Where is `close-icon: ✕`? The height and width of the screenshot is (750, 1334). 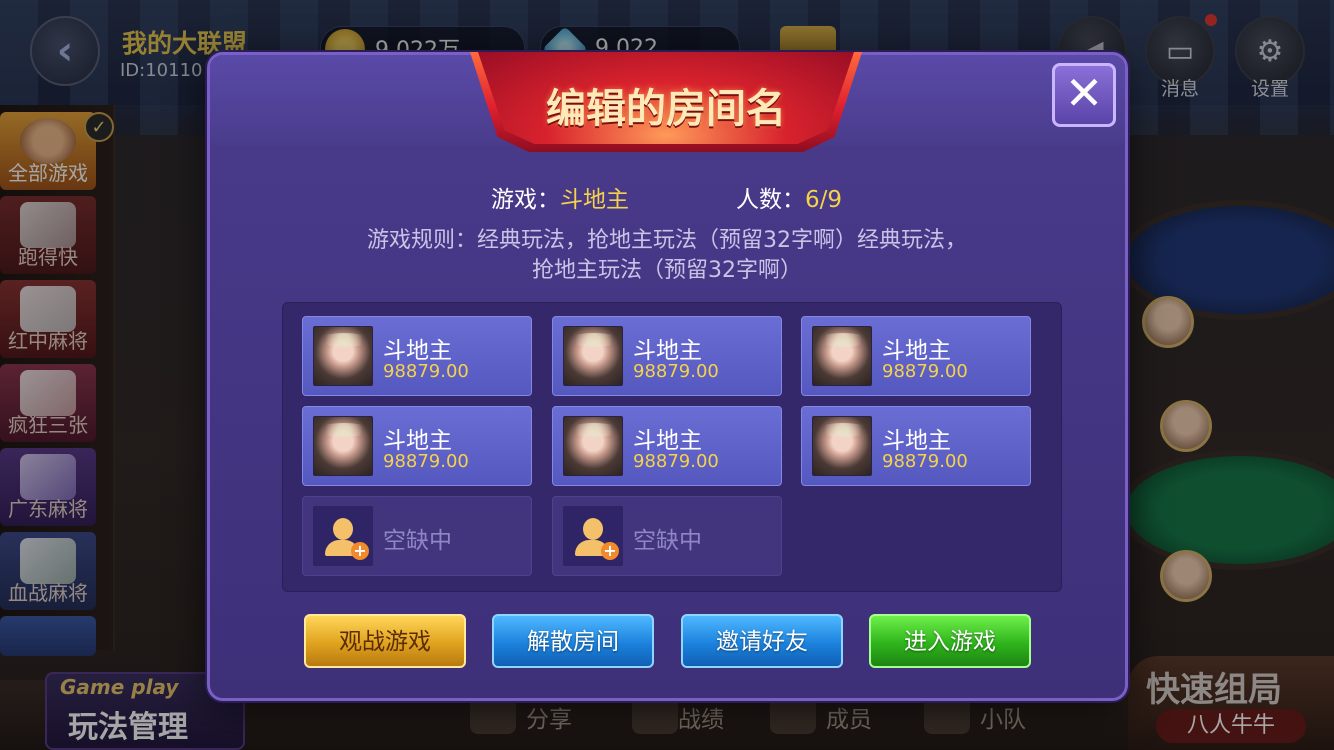 close-icon: ✕ is located at coordinates (1084, 93).